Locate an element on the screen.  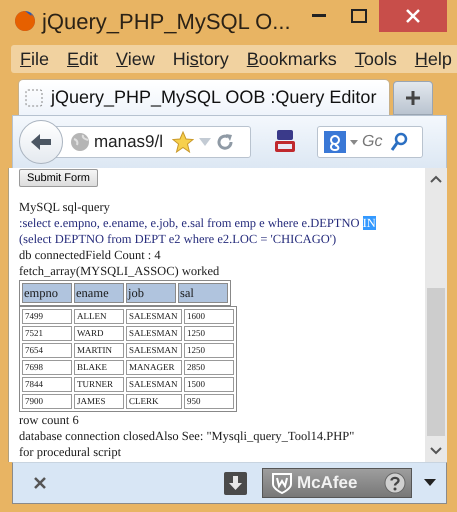
scrollbar is located at coordinates (436, 315).